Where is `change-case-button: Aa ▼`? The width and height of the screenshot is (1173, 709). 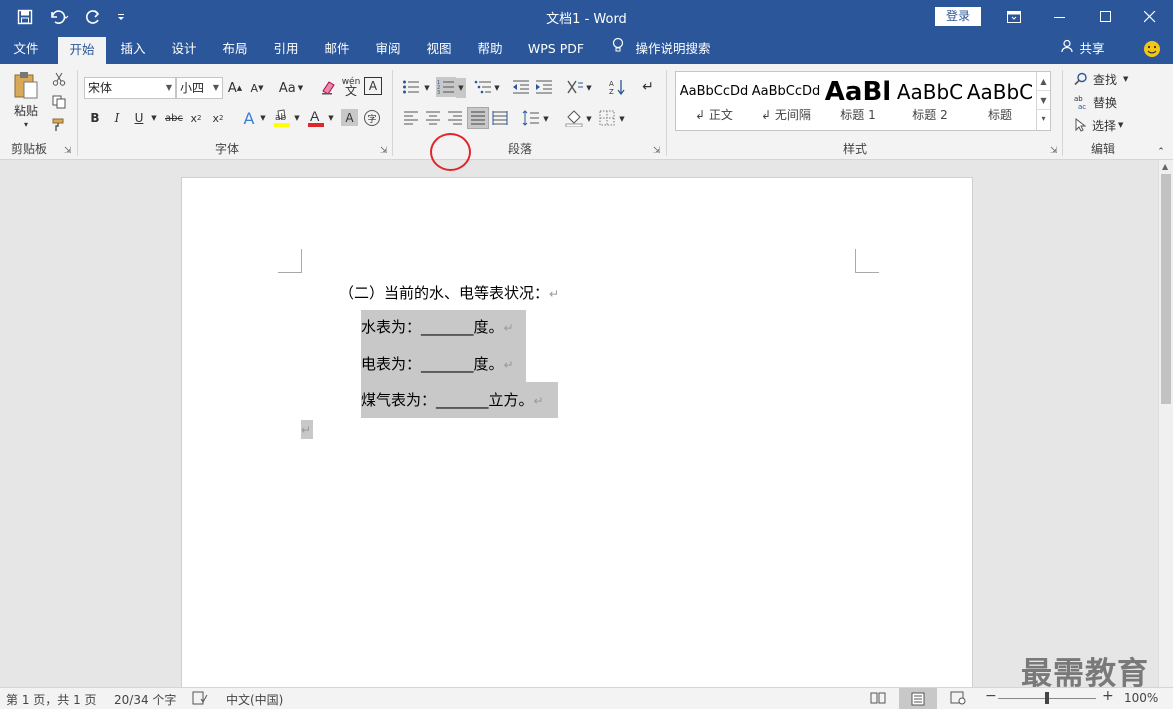 change-case-button: Aa ▼ is located at coordinates (291, 88).